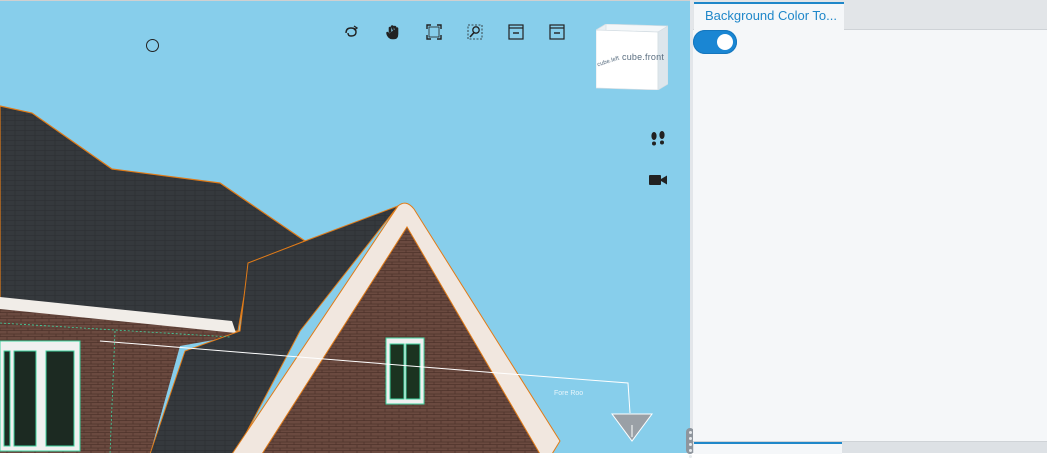 The image size is (1047, 458). What do you see at coordinates (725, 42) in the screenshot?
I see `toggle-knob` at bounding box center [725, 42].